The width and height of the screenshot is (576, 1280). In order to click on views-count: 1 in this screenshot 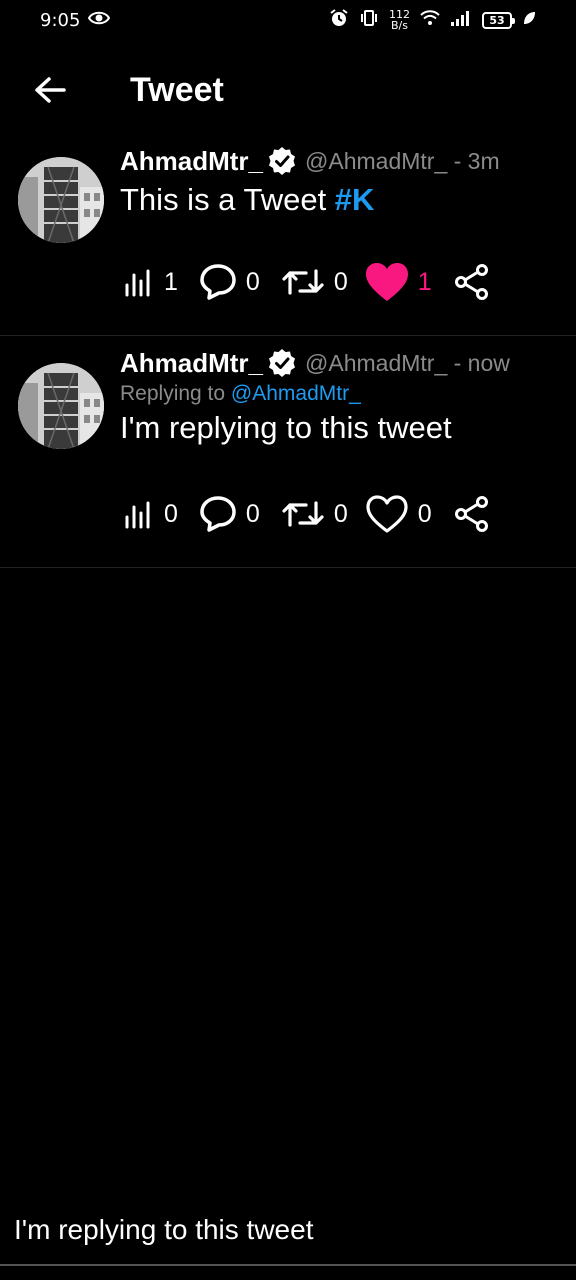, I will do `click(171, 281)`.